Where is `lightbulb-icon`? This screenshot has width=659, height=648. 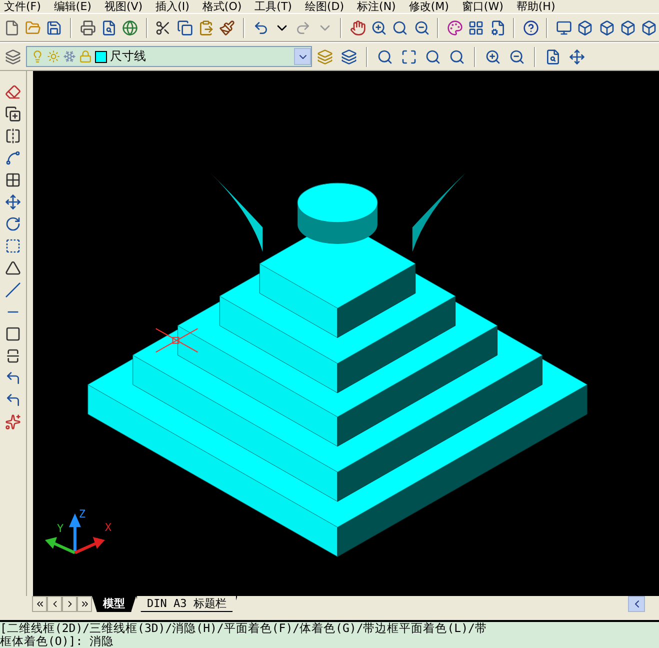 lightbulb-icon is located at coordinates (37, 56).